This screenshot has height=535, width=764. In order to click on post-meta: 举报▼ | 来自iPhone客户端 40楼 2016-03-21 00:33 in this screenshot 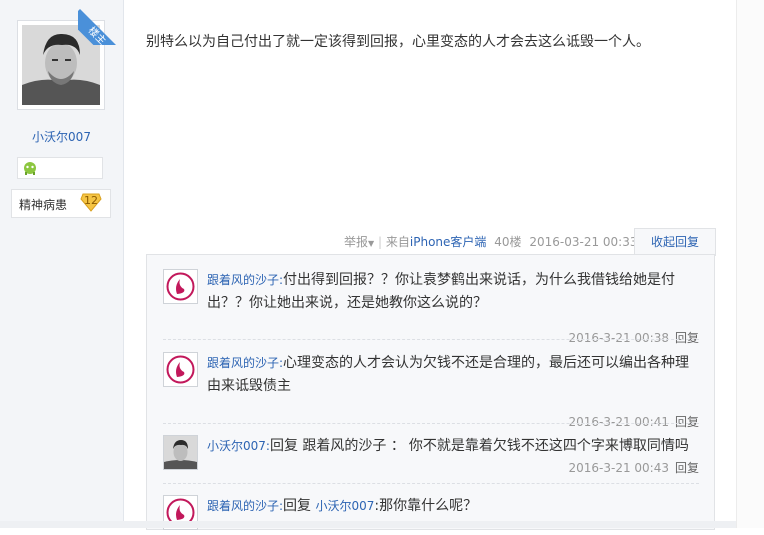, I will do `click(491, 242)`.